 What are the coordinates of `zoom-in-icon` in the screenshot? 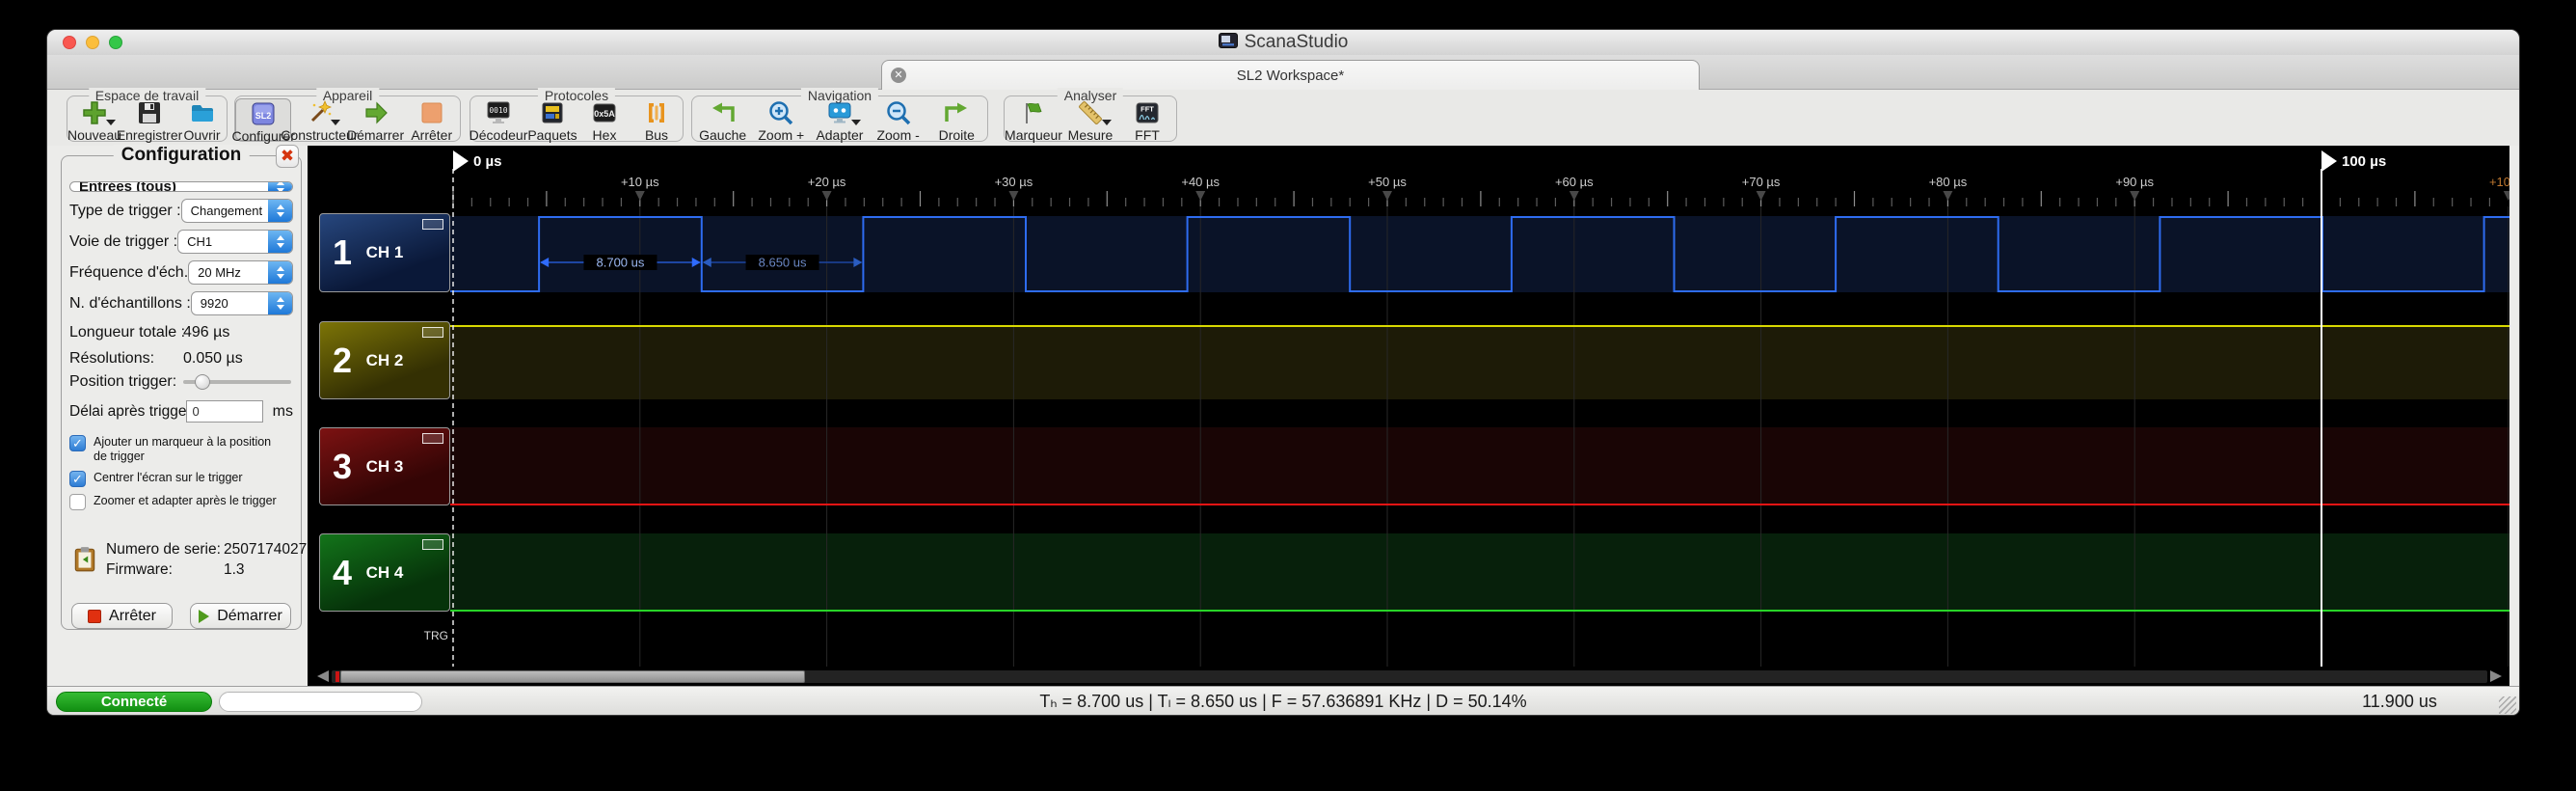 It's located at (781, 112).